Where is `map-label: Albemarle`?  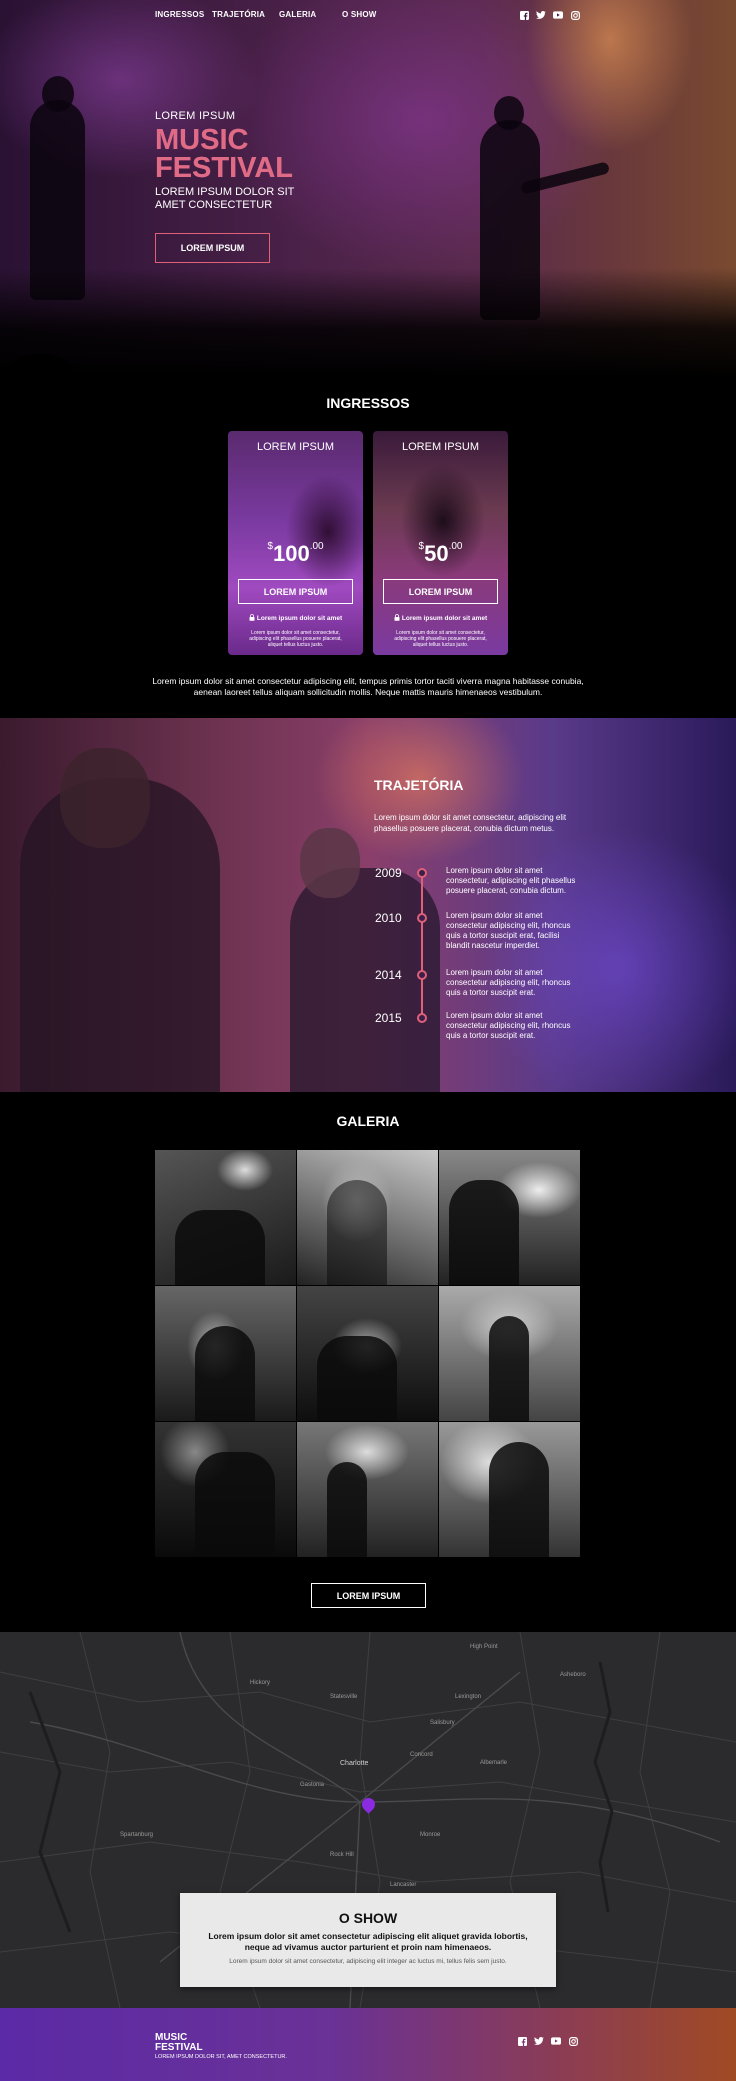
map-label: Albemarle is located at coordinates (494, 1763).